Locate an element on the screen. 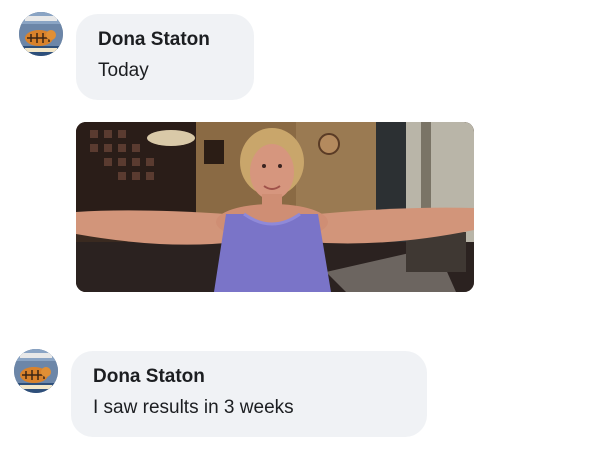 The height and width of the screenshot is (450, 600). message-text: I saw results in 3 weeks is located at coordinates (193, 407).